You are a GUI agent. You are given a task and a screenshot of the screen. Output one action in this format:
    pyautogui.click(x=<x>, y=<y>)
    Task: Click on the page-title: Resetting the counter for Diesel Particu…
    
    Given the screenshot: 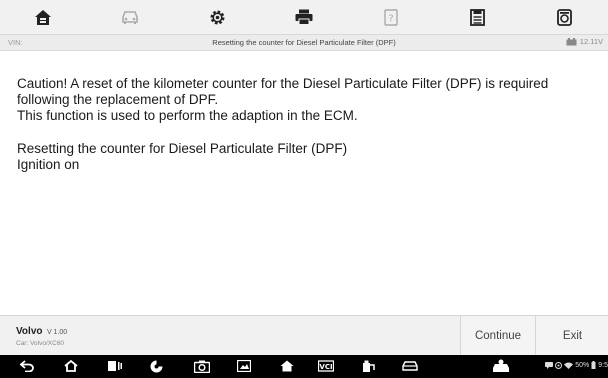 What is the action you would take?
    pyautogui.click(x=304, y=42)
    